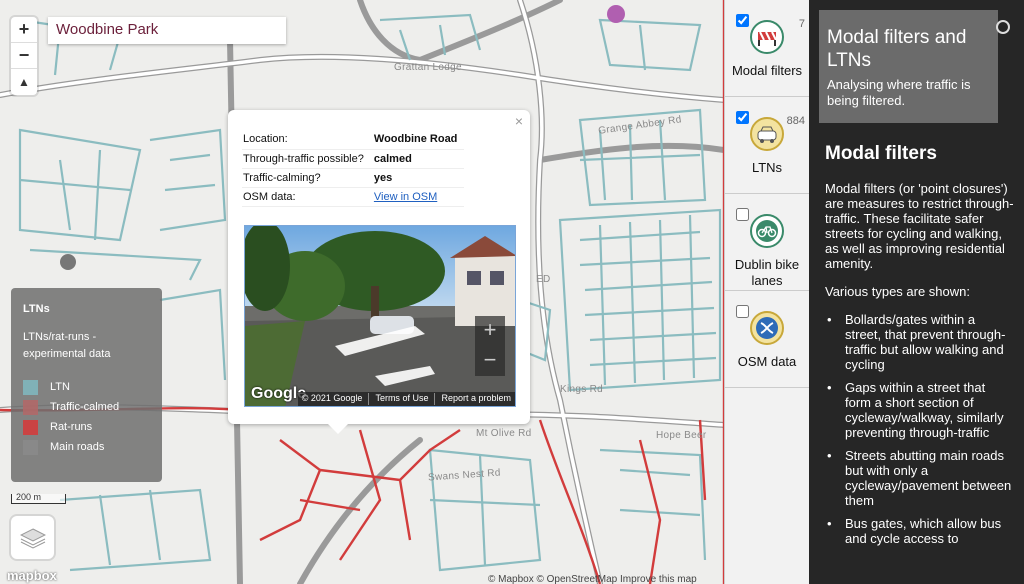 The height and width of the screenshot is (584, 1024). Describe the element at coordinates (767, 37) in the screenshot. I see `barrier-icon` at that location.